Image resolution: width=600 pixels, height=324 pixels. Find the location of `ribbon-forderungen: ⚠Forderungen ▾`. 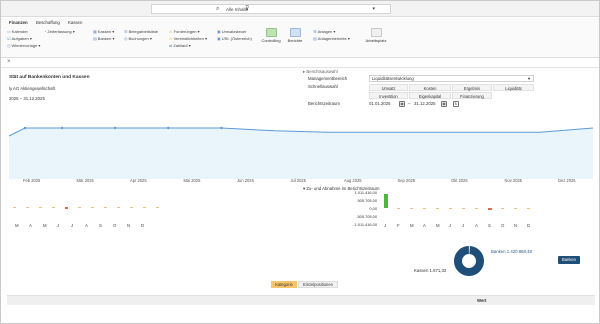

ribbon-forderungen: ⚠Forderungen ▾ is located at coordinates (184, 32).